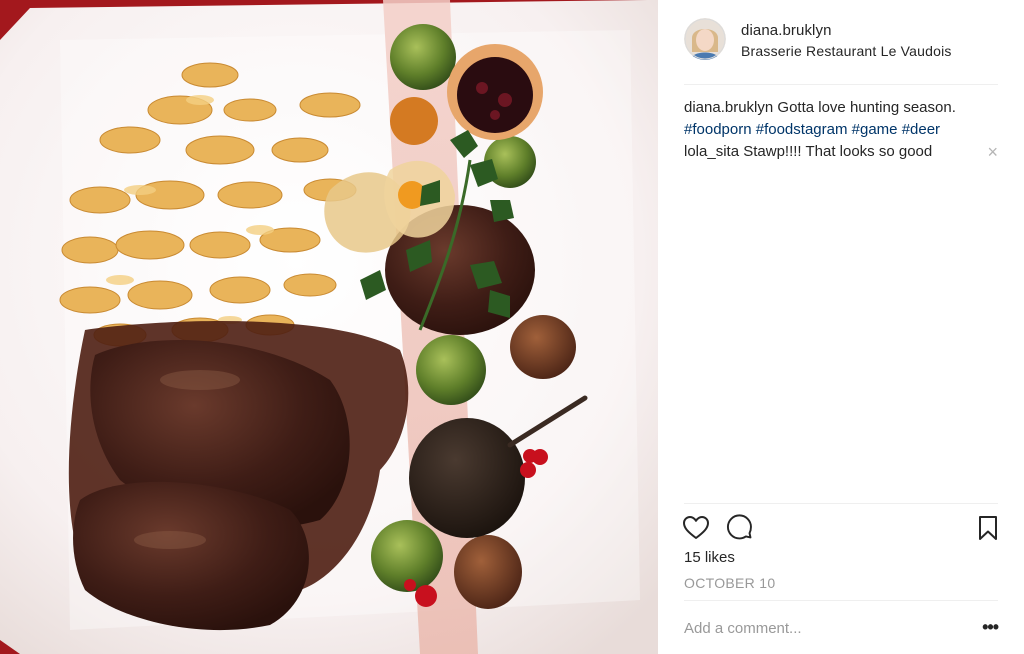  I want to click on avatar, so click(705, 39).